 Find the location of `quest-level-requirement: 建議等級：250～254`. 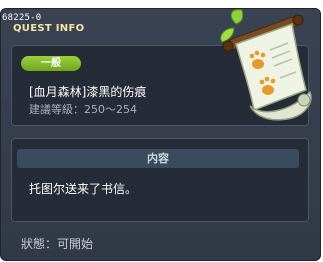

quest-level-requirement: 建議等級：250～254 is located at coordinates (83, 109).